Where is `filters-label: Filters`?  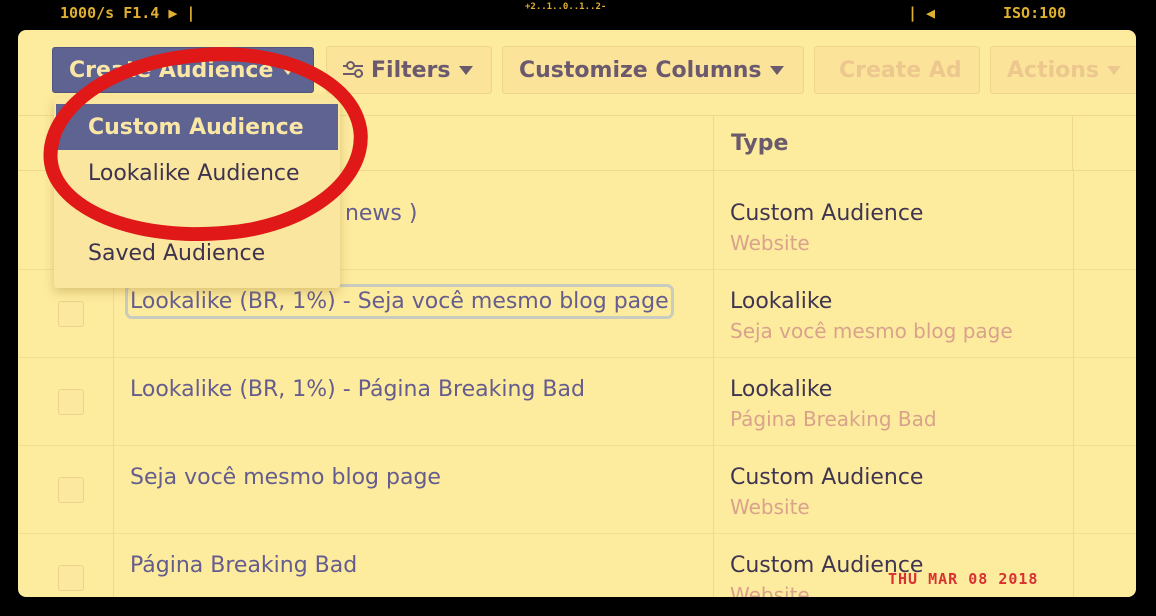
filters-label: Filters is located at coordinates (411, 70).